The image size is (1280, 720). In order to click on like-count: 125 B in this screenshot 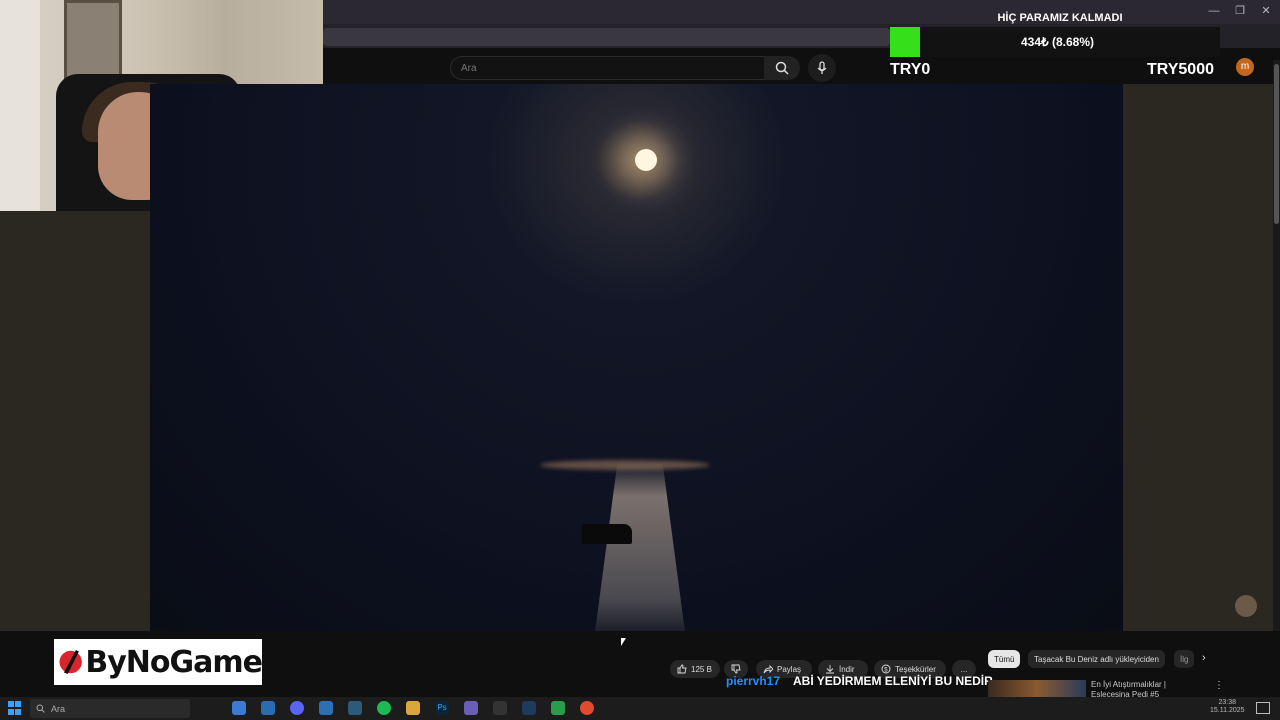, I will do `click(701, 669)`.